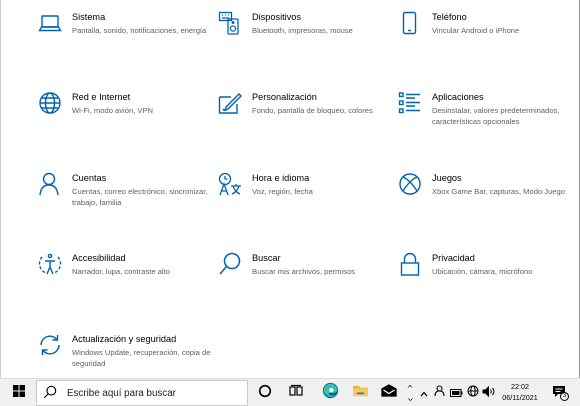 This screenshot has height=406, width=580. What do you see at coordinates (281, 178) in the screenshot?
I see `tile-title: Hora e idioma` at bounding box center [281, 178].